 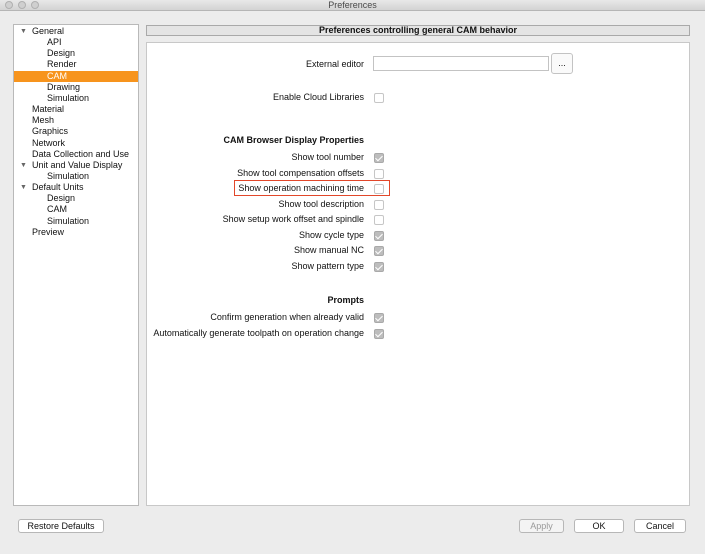 What do you see at coordinates (660, 526) in the screenshot?
I see `cancel-button: Cancel` at bounding box center [660, 526].